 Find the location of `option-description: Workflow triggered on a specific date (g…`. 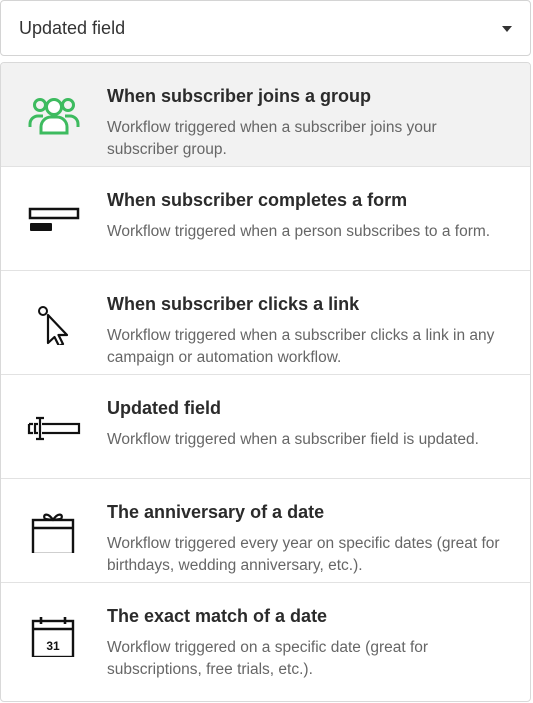

option-description: Workflow triggered on a specific date (g… is located at coordinates (268, 658).